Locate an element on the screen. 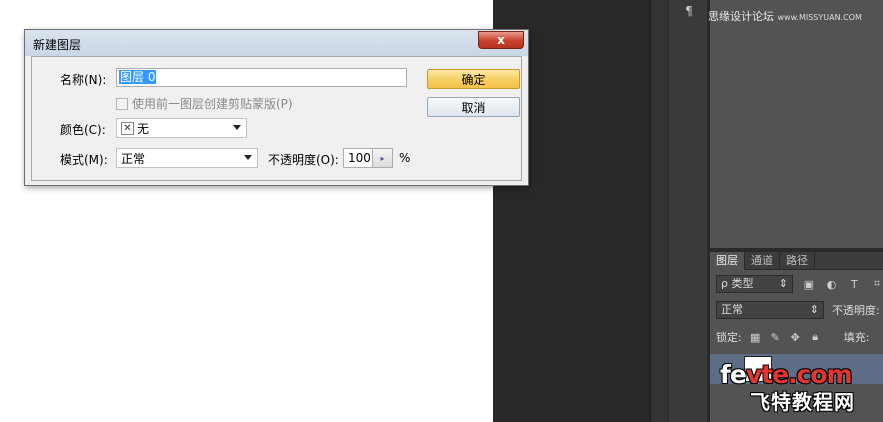  brand-logo: fevte.com is located at coordinates (800, 374).